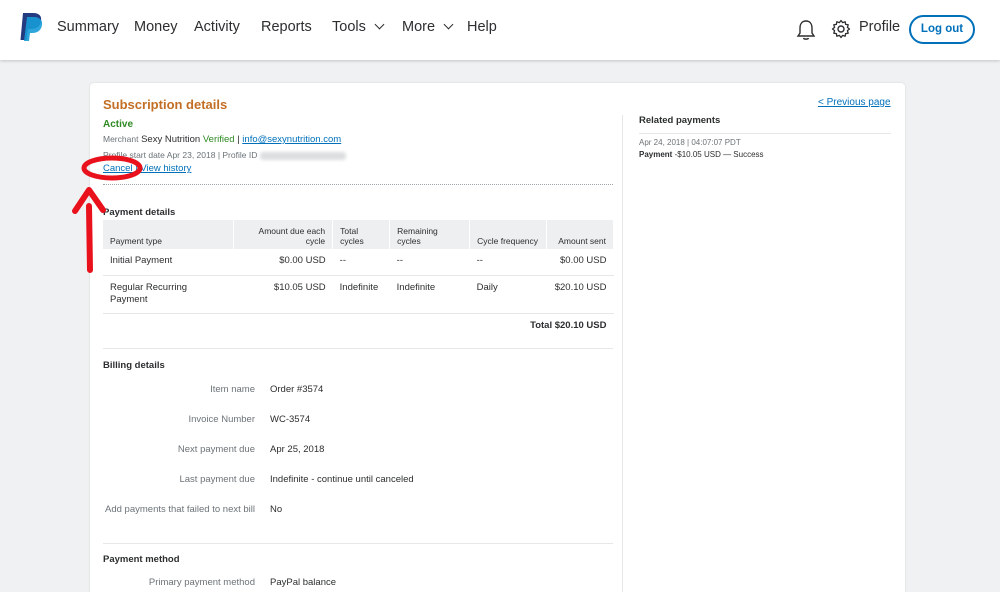 This screenshot has height=592, width=1000. Describe the element at coordinates (283, 234) in the screenshot. I see `column-header: Amount due each cycle` at that location.